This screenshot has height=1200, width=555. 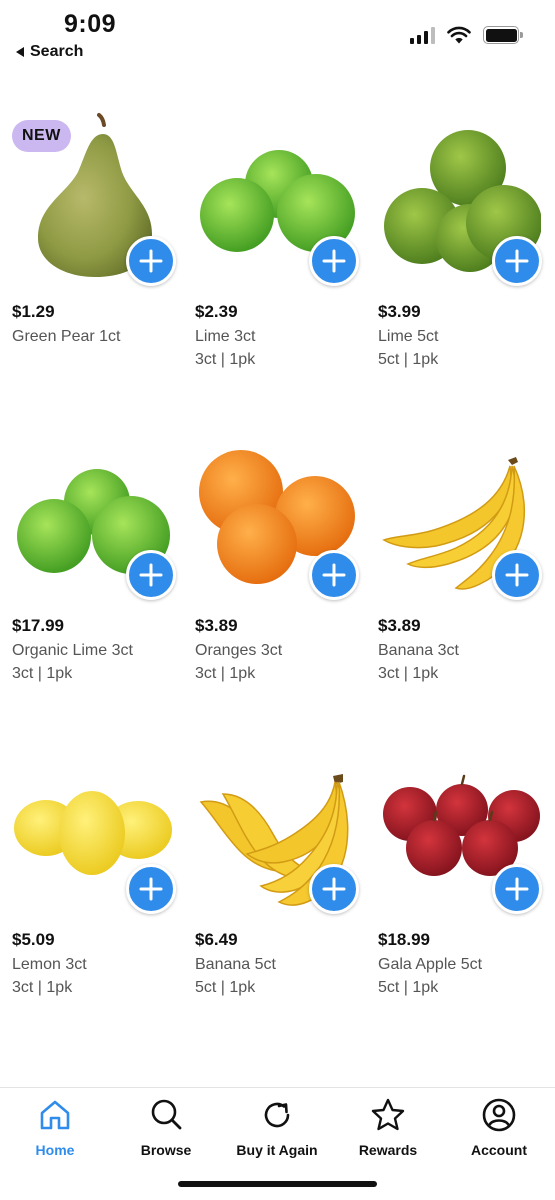 I want to click on home-icon, so click(x=55, y=1115).